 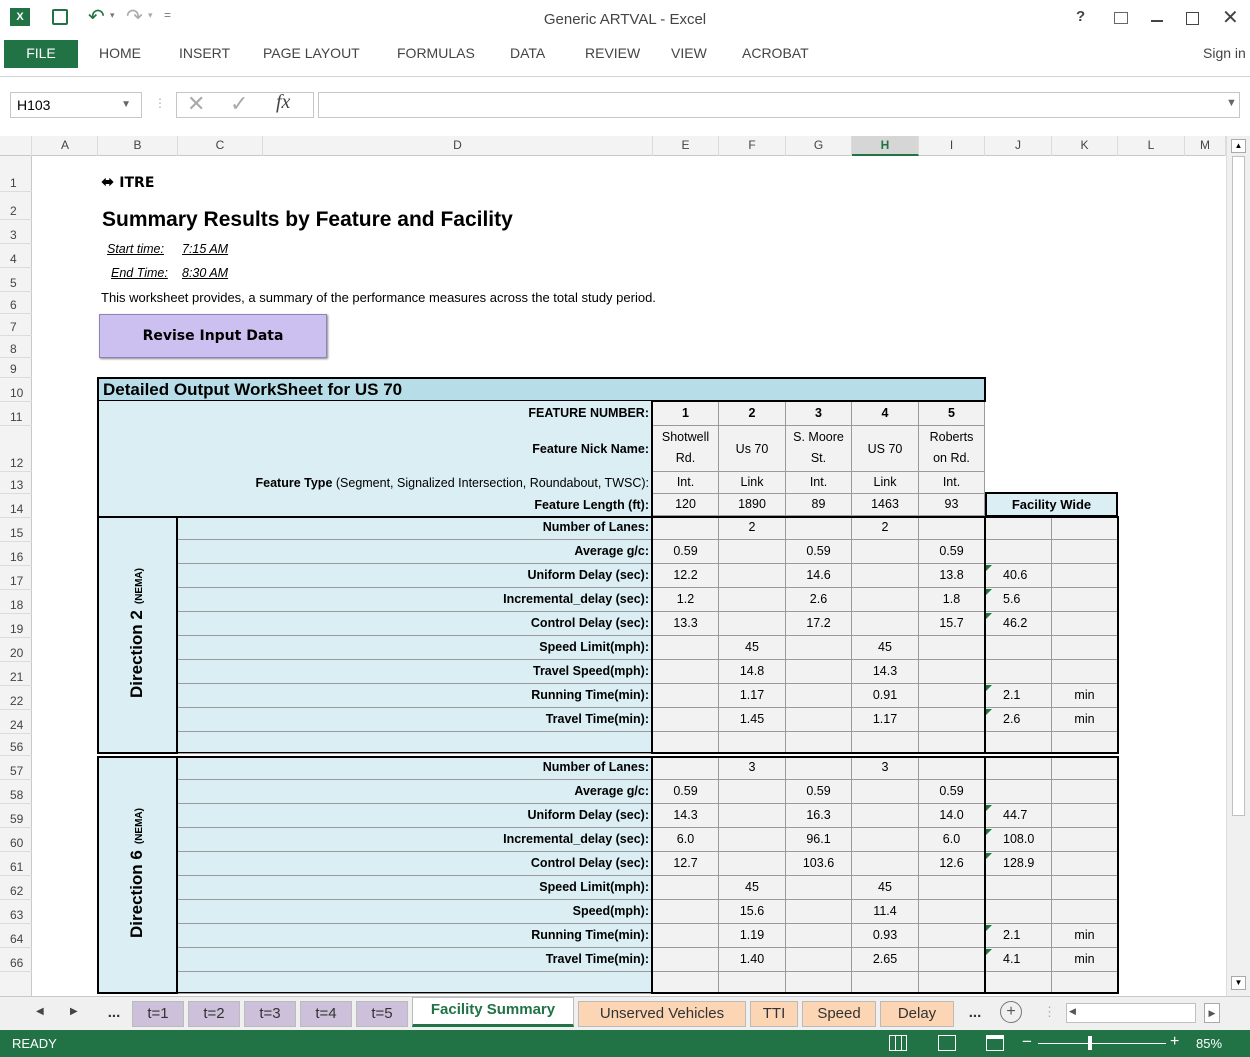 What do you see at coordinates (686, 816) in the screenshot?
I see `value-cell: 14.3` at bounding box center [686, 816].